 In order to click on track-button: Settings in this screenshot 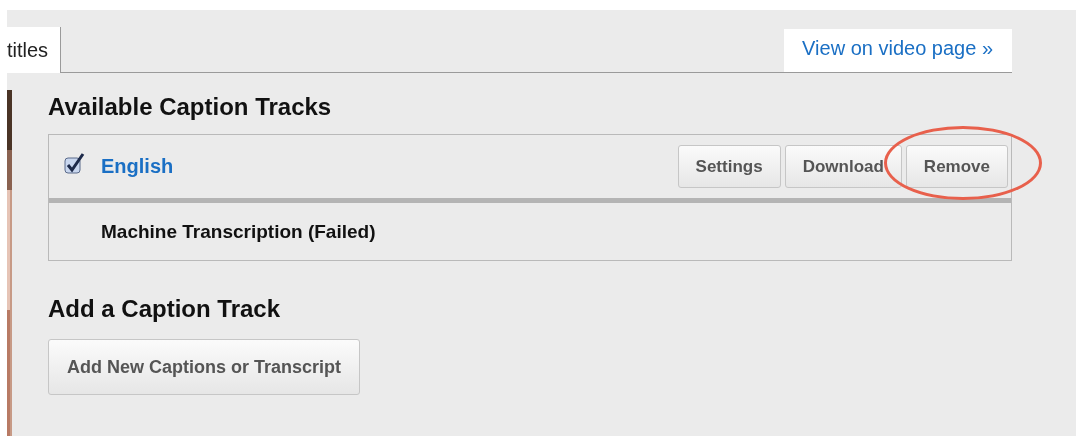, I will do `click(729, 166)`.